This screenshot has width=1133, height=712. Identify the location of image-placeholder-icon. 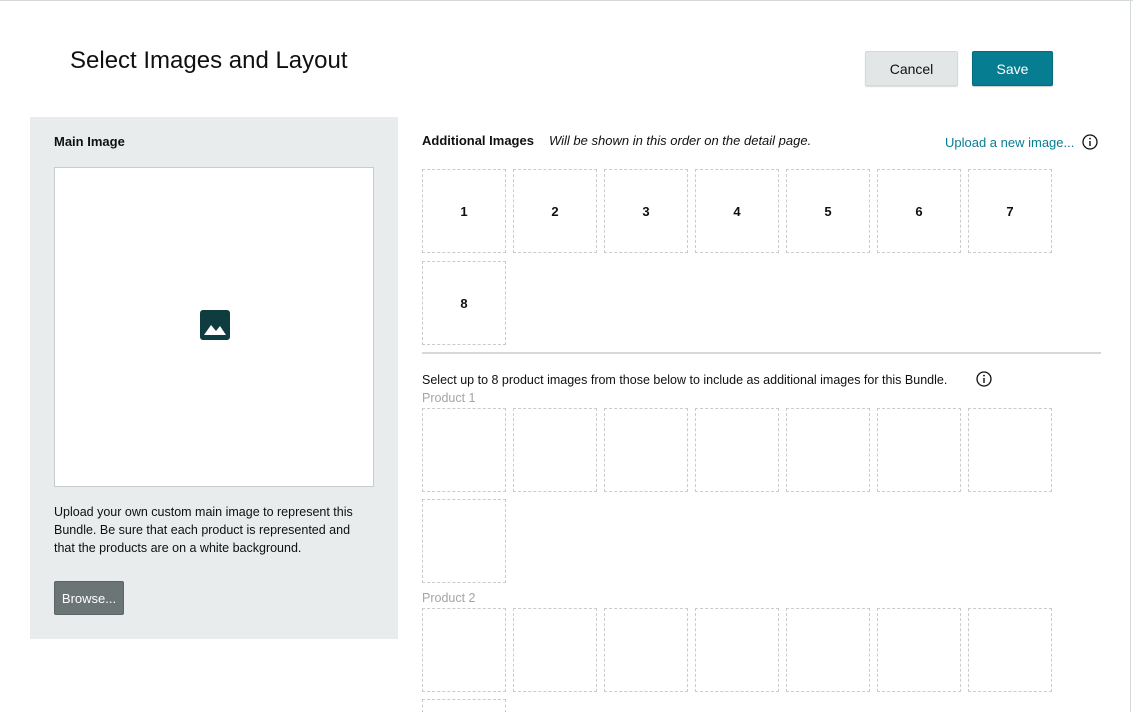
(215, 325).